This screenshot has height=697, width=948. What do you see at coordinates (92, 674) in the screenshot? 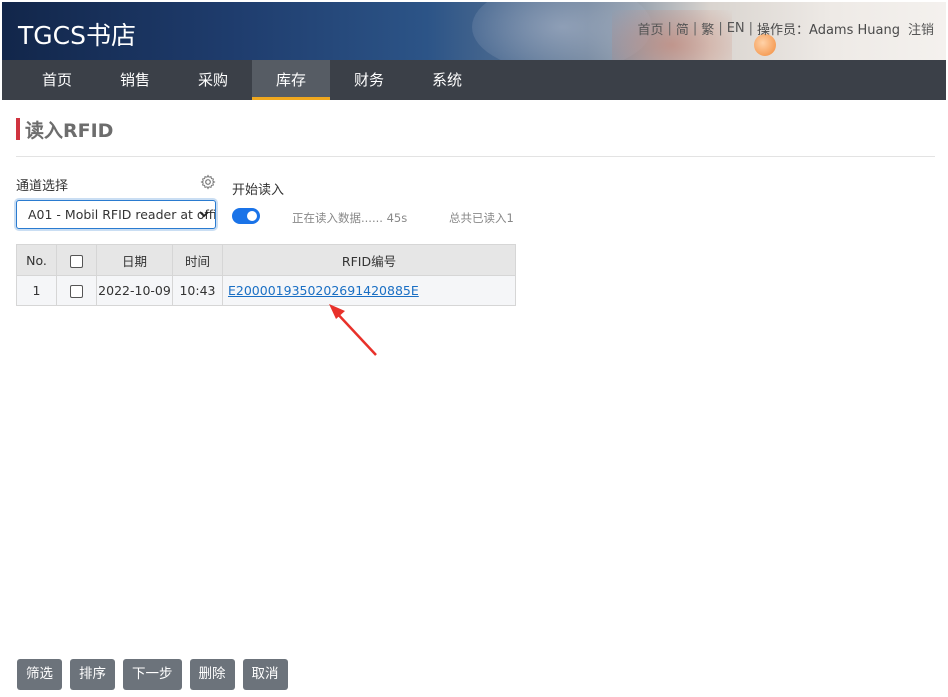
I see `sort-button: 排序` at bounding box center [92, 674].